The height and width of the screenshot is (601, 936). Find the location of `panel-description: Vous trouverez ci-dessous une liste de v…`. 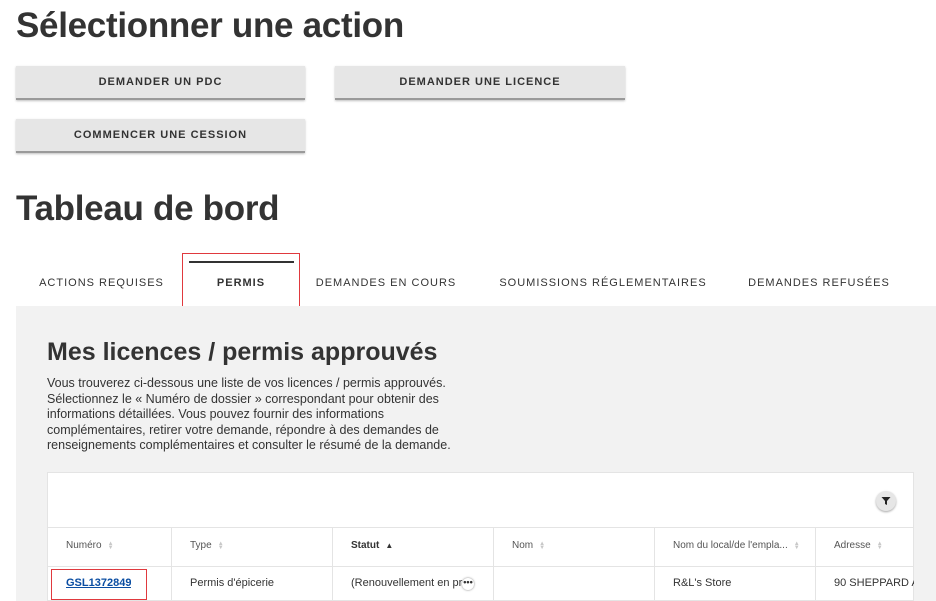

panel-description: Vous trouverez ci-dessous une liste de v… is located at coordinates (249, 414).